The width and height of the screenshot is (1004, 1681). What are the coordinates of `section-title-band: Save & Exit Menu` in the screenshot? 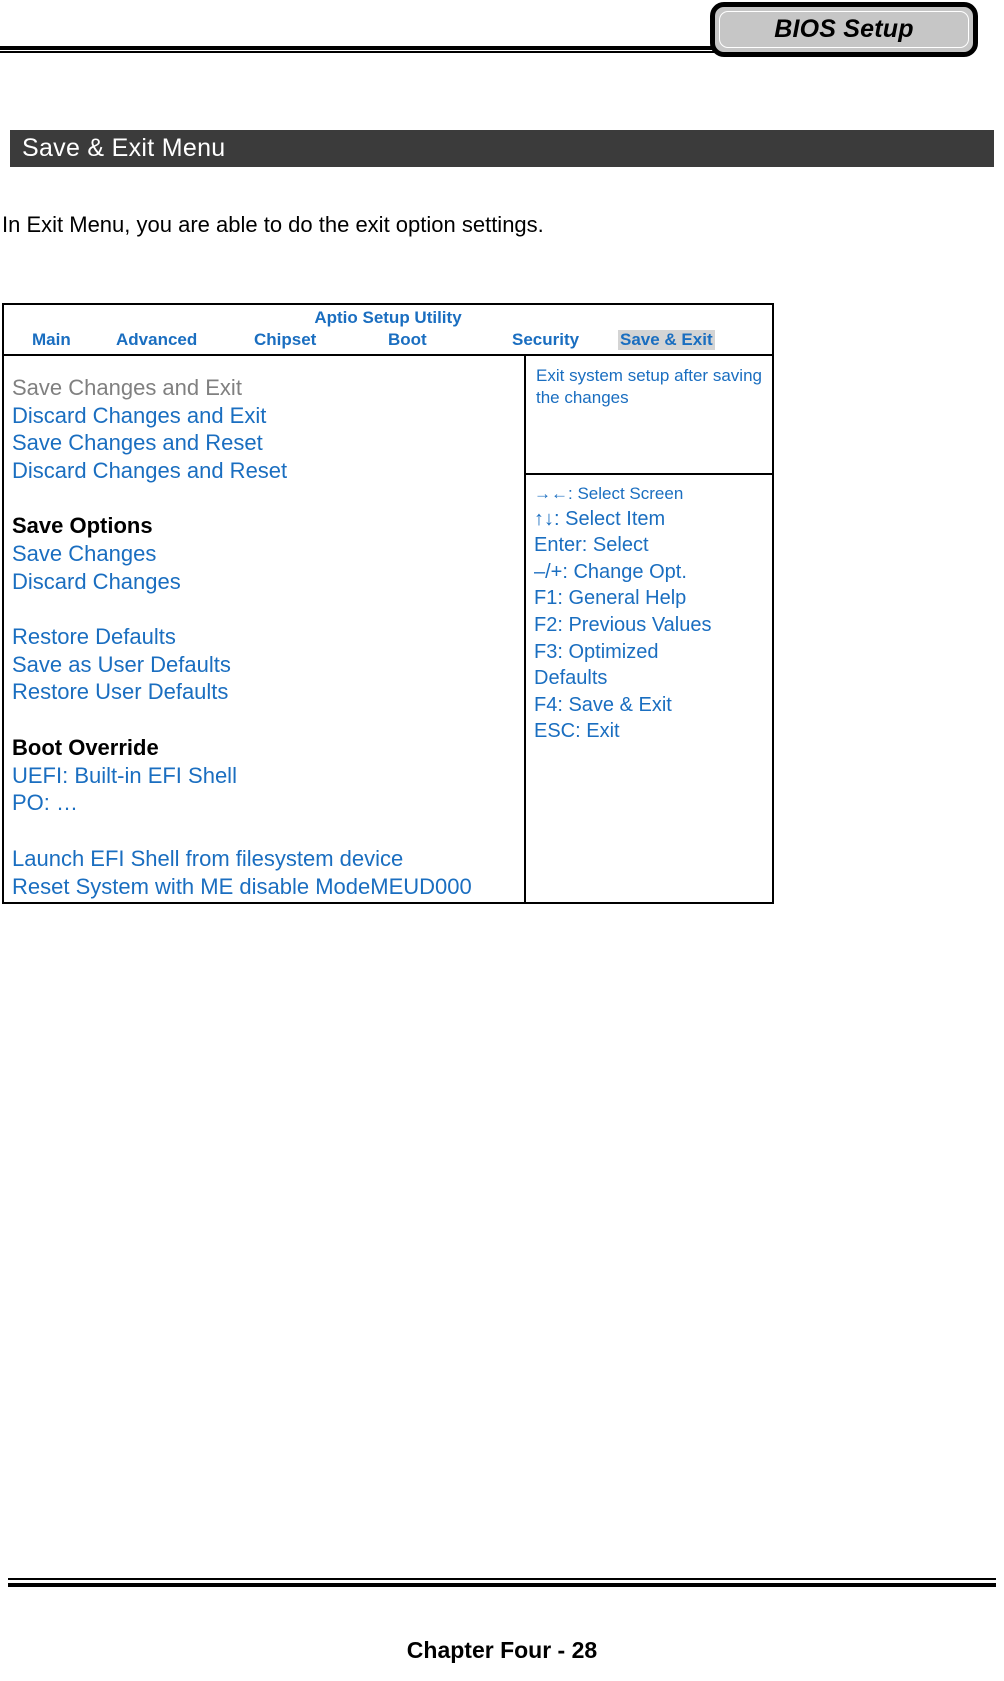 It's located at (502, 148).